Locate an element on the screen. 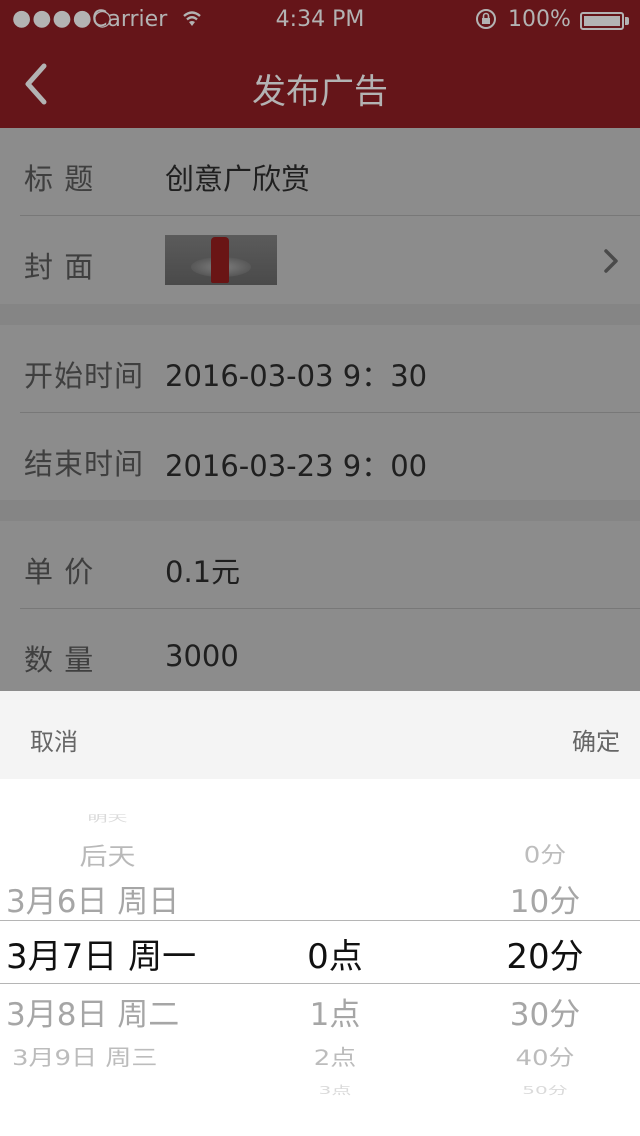 This screenshot has width=640, height=1136. picker-hour-item: 3点 is located at coordinates (335, 1090).